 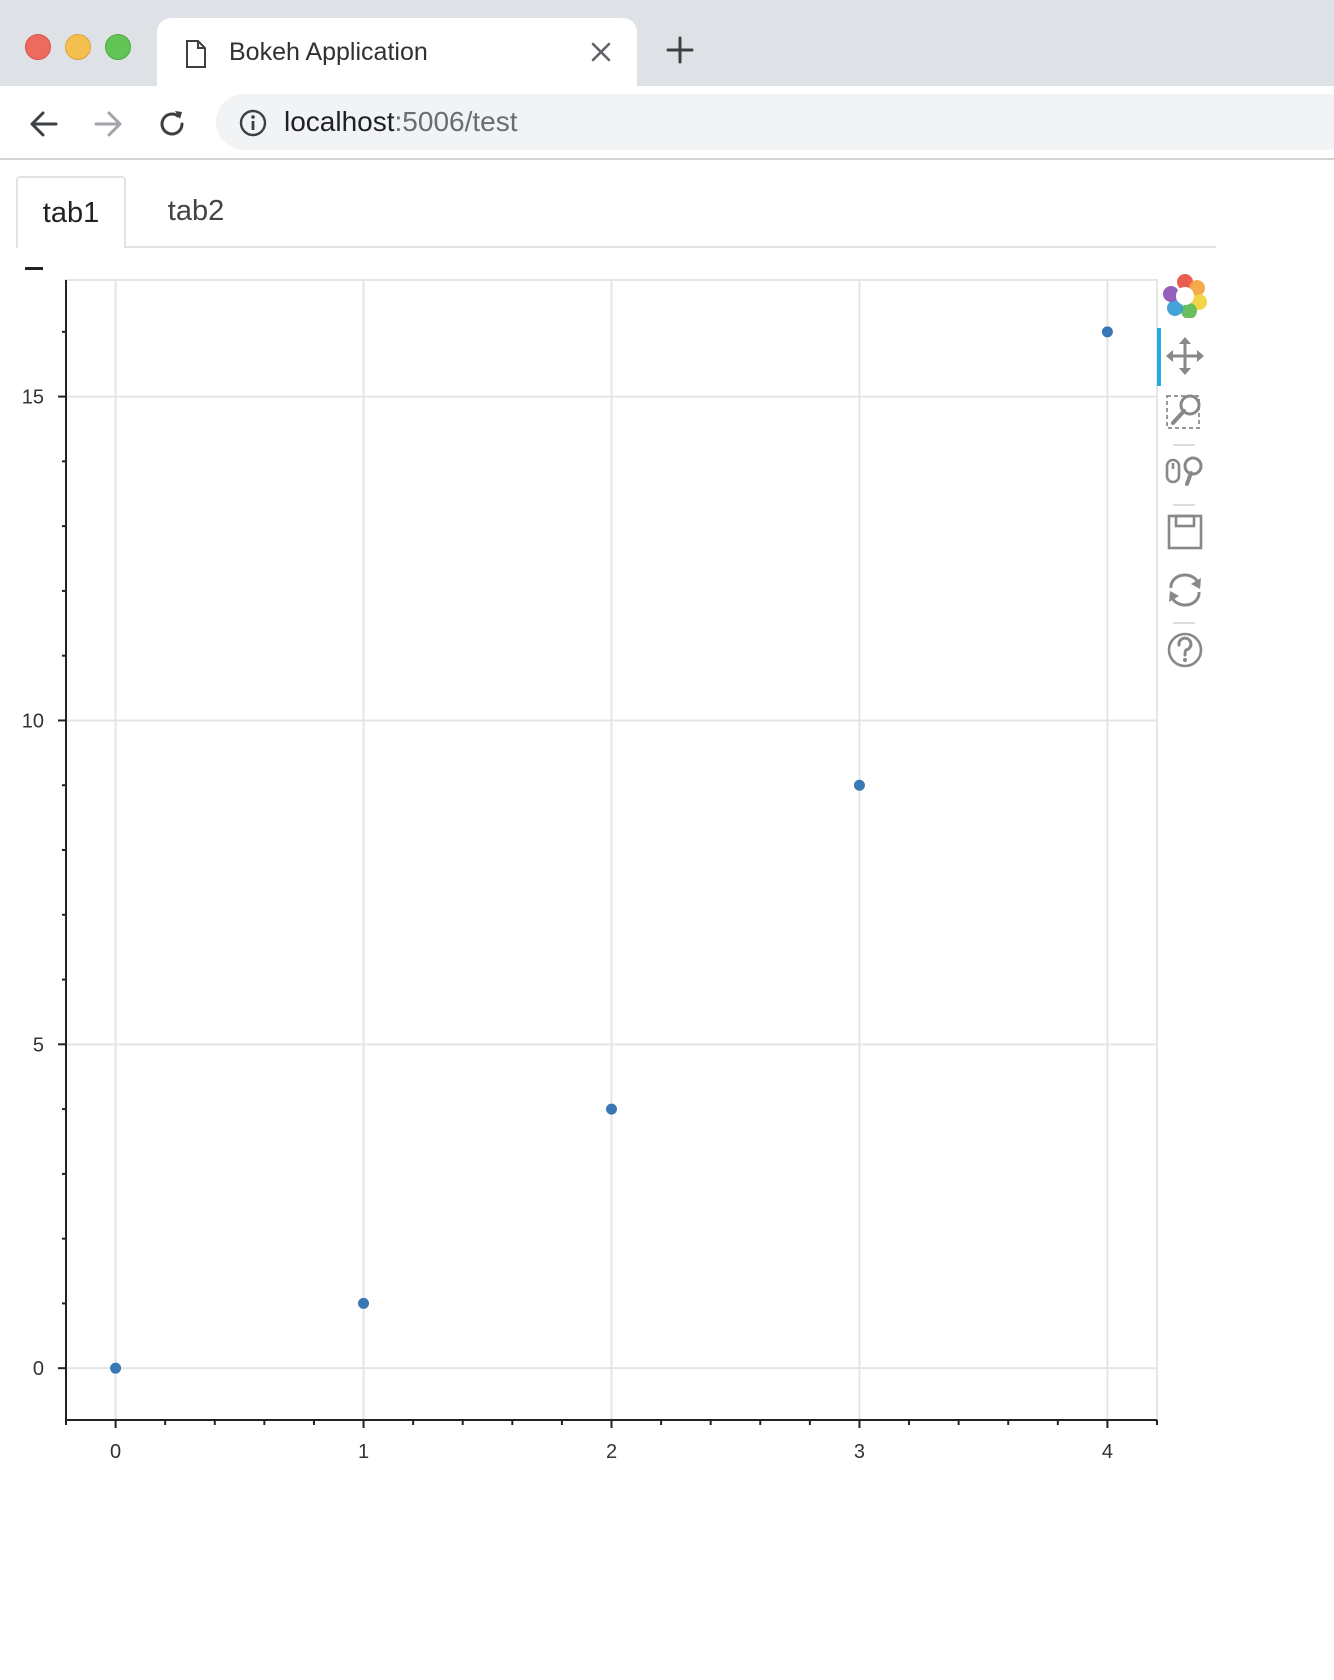 What do you see at coordinates (611, 1452) in the screenshot?
I see `x-tick-label: 2` at bounding box center [611, 1452].